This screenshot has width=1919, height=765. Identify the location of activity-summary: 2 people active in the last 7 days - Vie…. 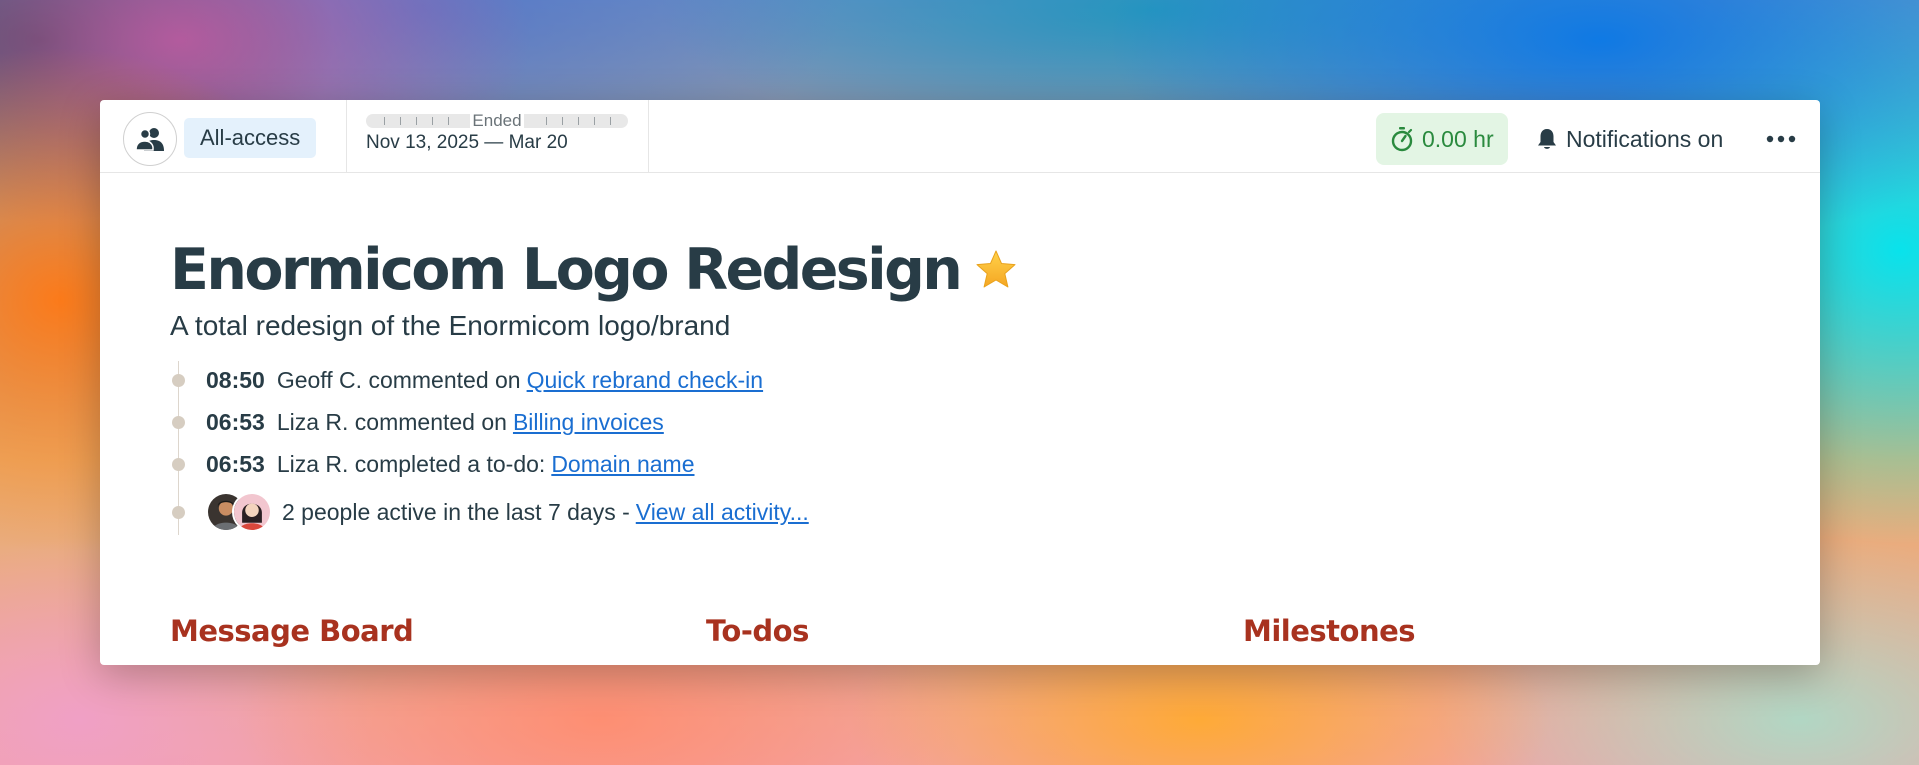
(970, 512).